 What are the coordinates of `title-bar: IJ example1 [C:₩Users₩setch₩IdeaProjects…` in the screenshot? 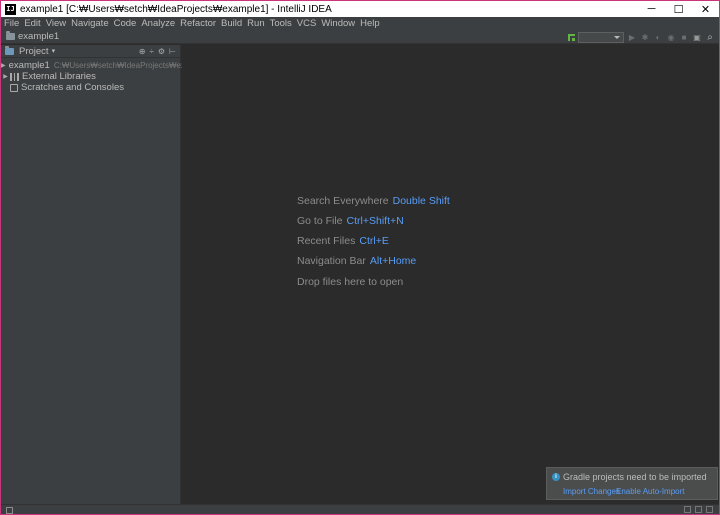 It's located at (360, 9).